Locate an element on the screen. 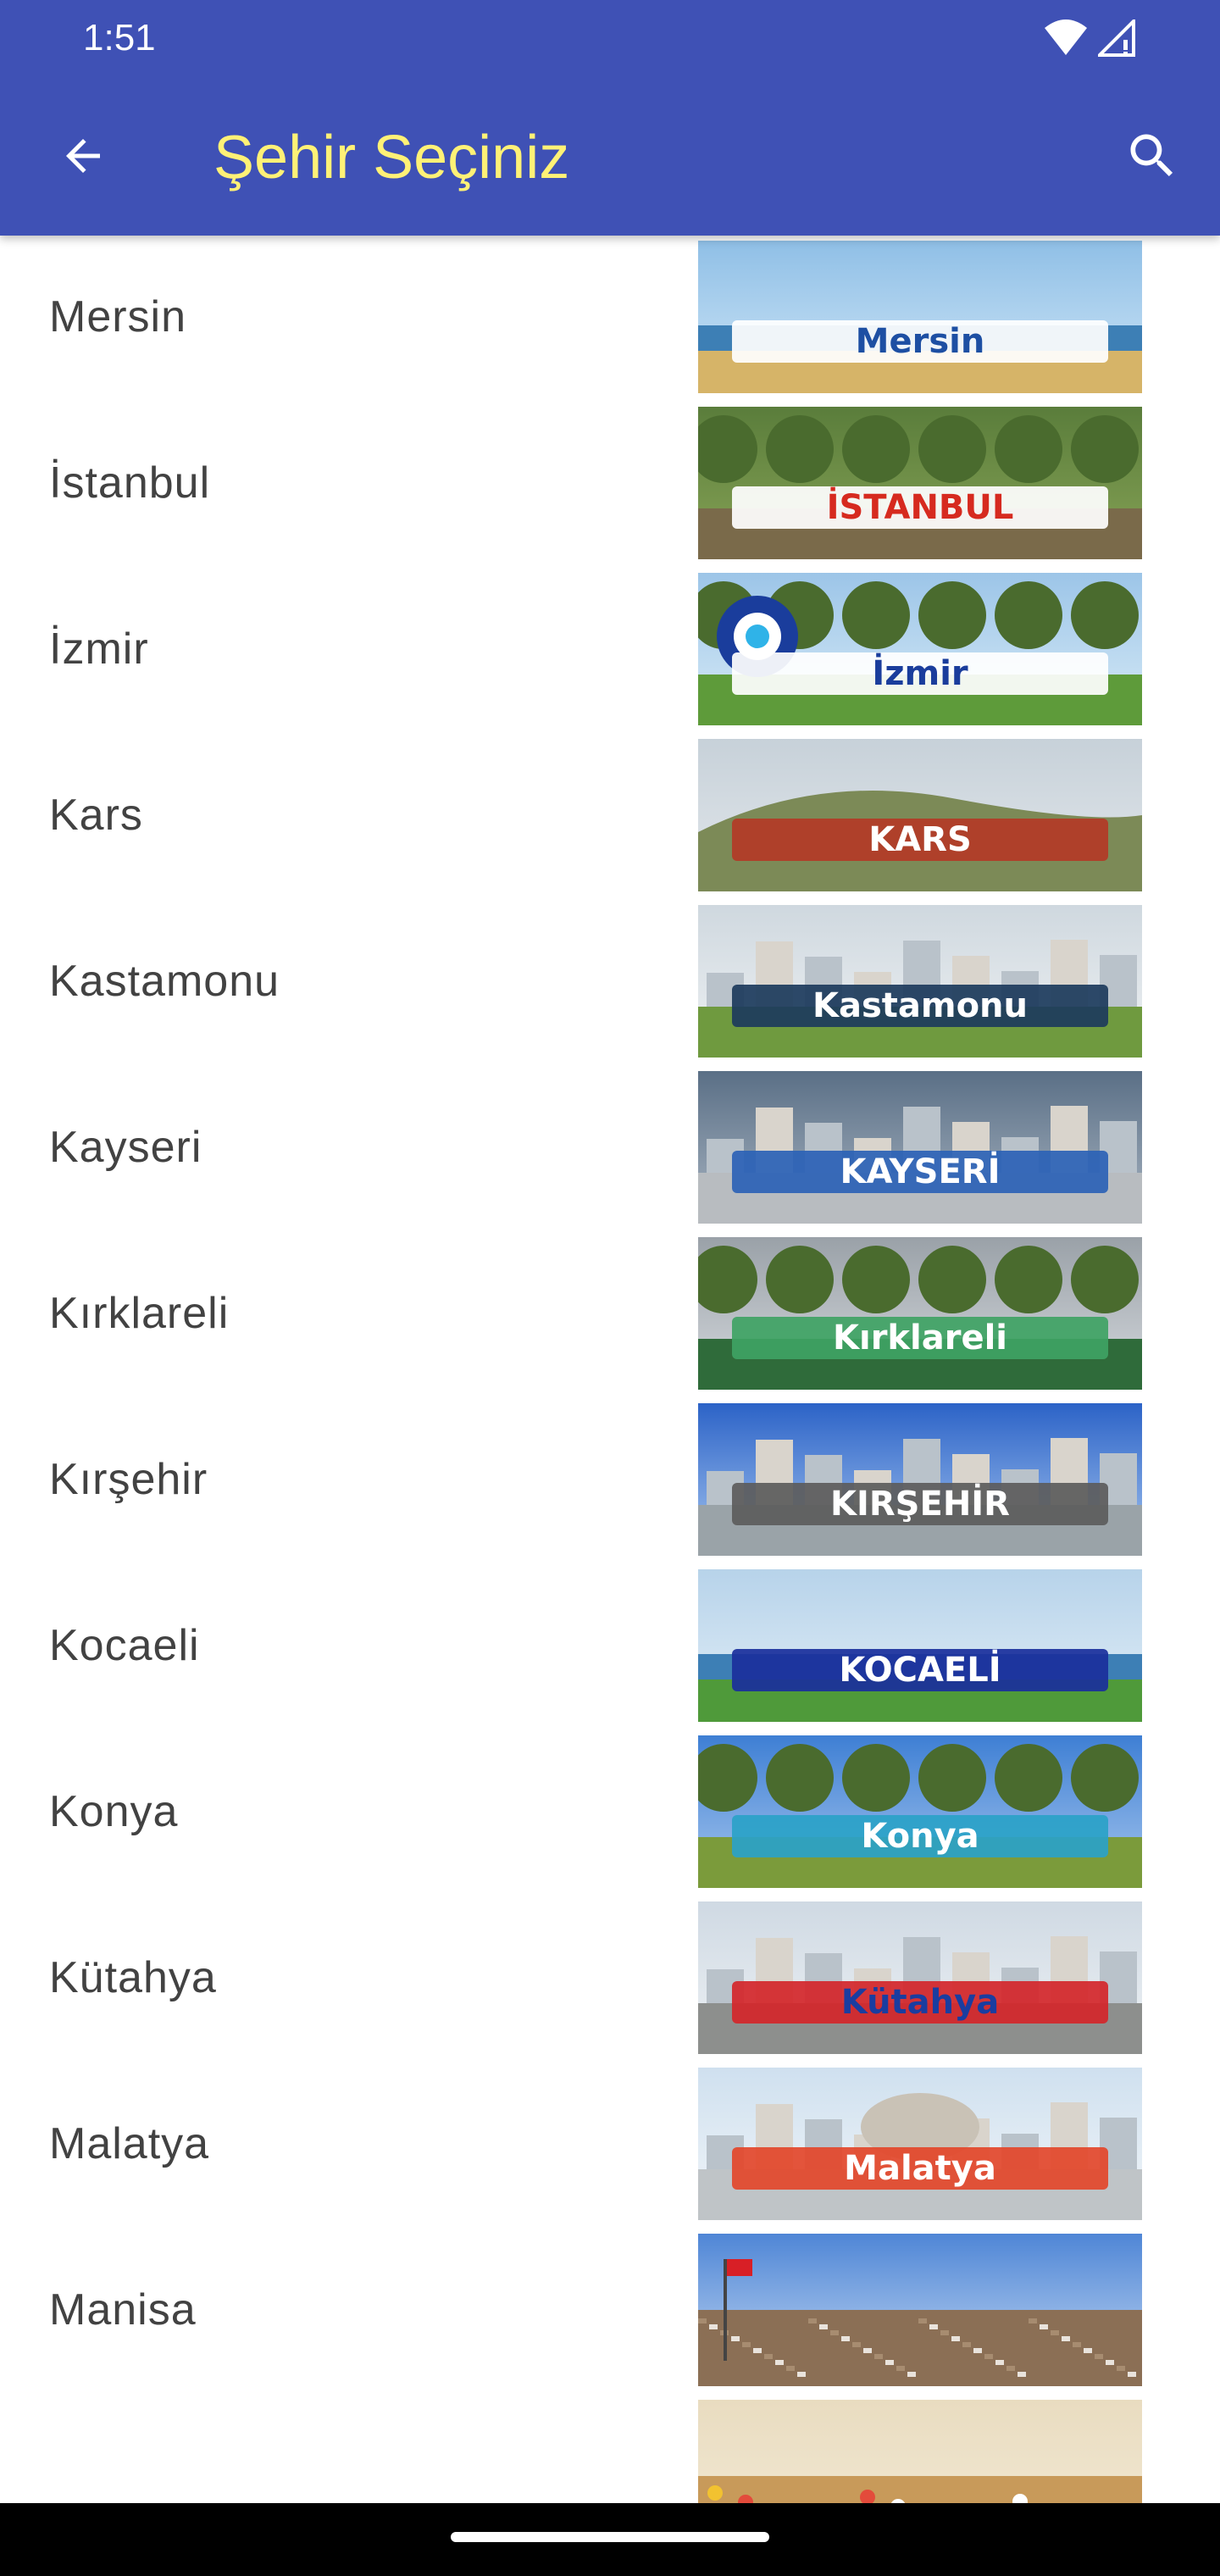  city-photo: KAYSERİ is located at coordinates (920, 1147).